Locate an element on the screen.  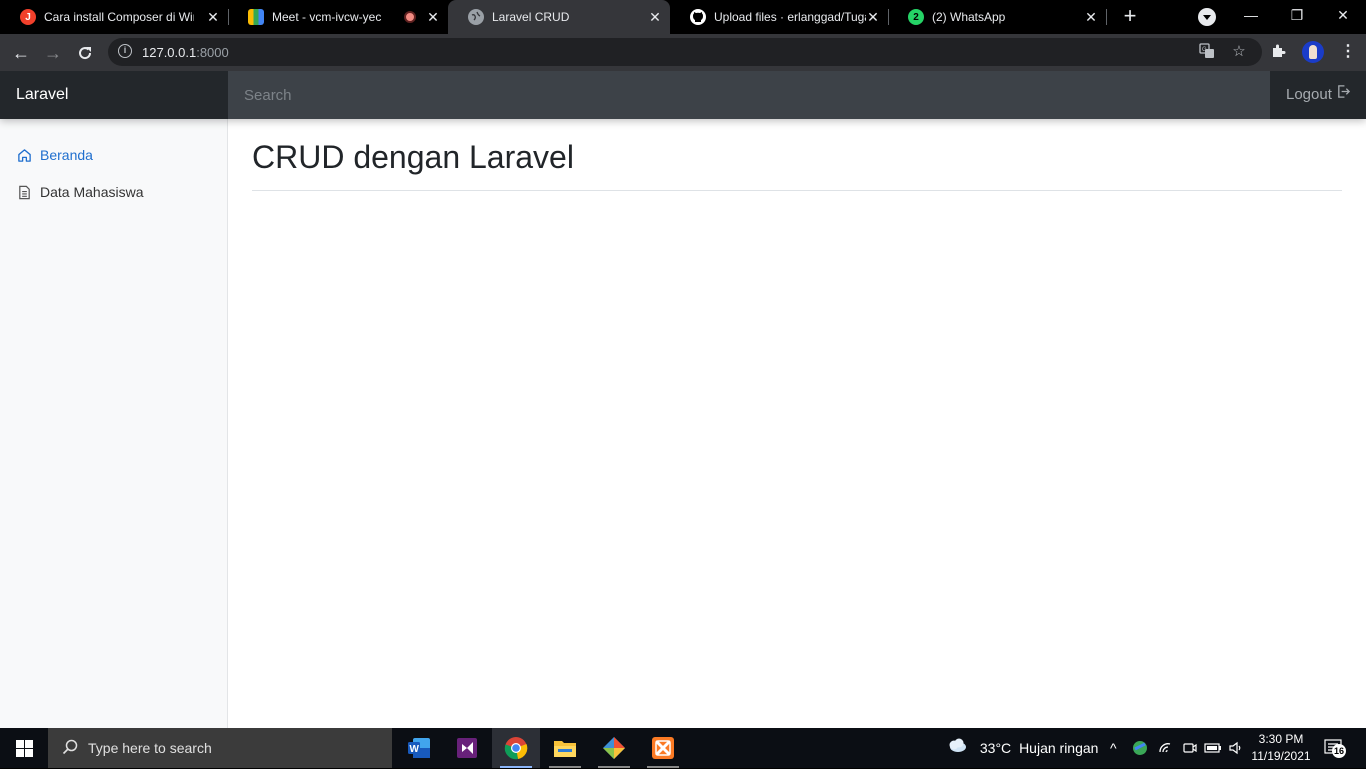
wifi-icon is located at coordinates (1166, 748).